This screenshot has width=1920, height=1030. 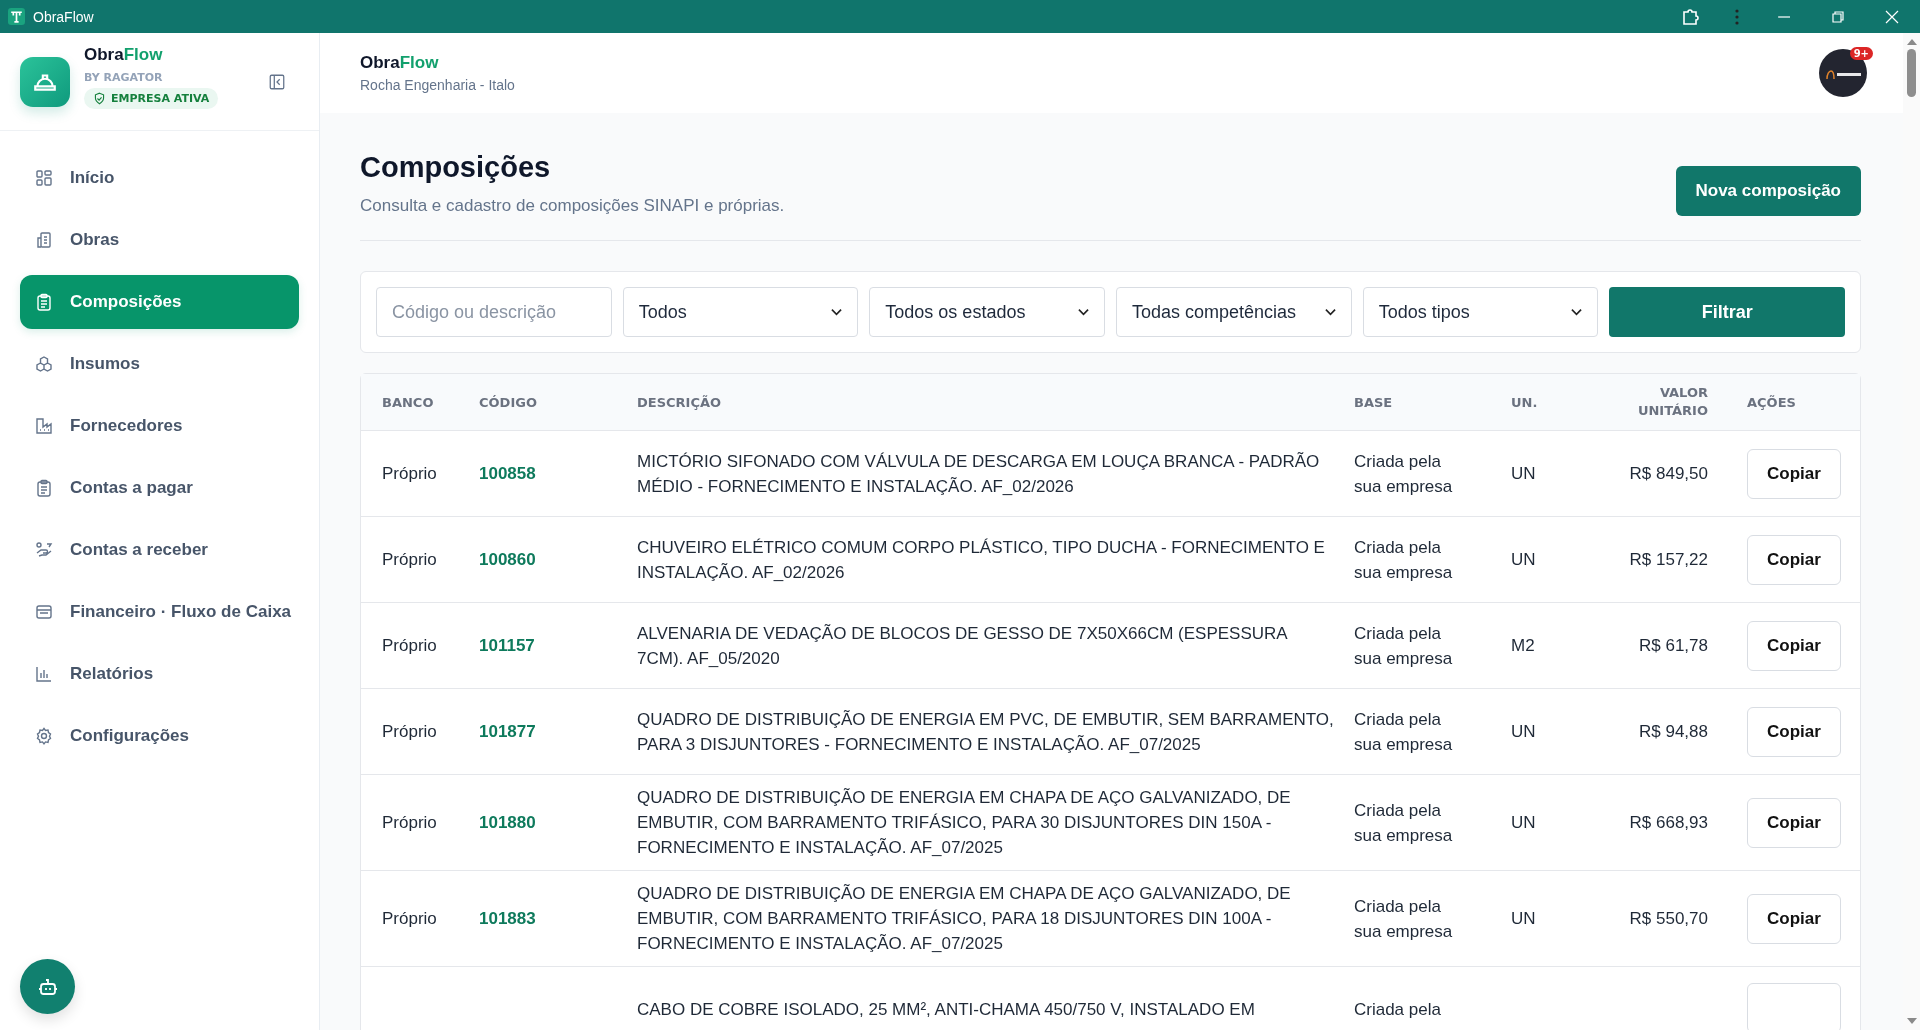 What do you see at coordinates (159, 364) in the screenshot?
I see `nav-item: Insumos` at bounding box center [159, 364].